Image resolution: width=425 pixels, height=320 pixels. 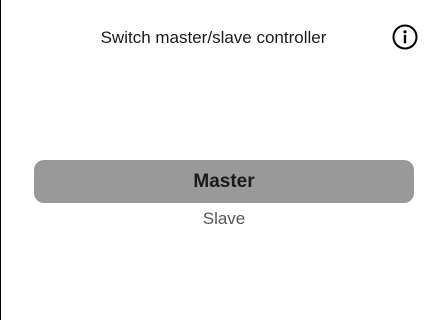 I want to click on info-circle-icon, so click(x=405, y=37).